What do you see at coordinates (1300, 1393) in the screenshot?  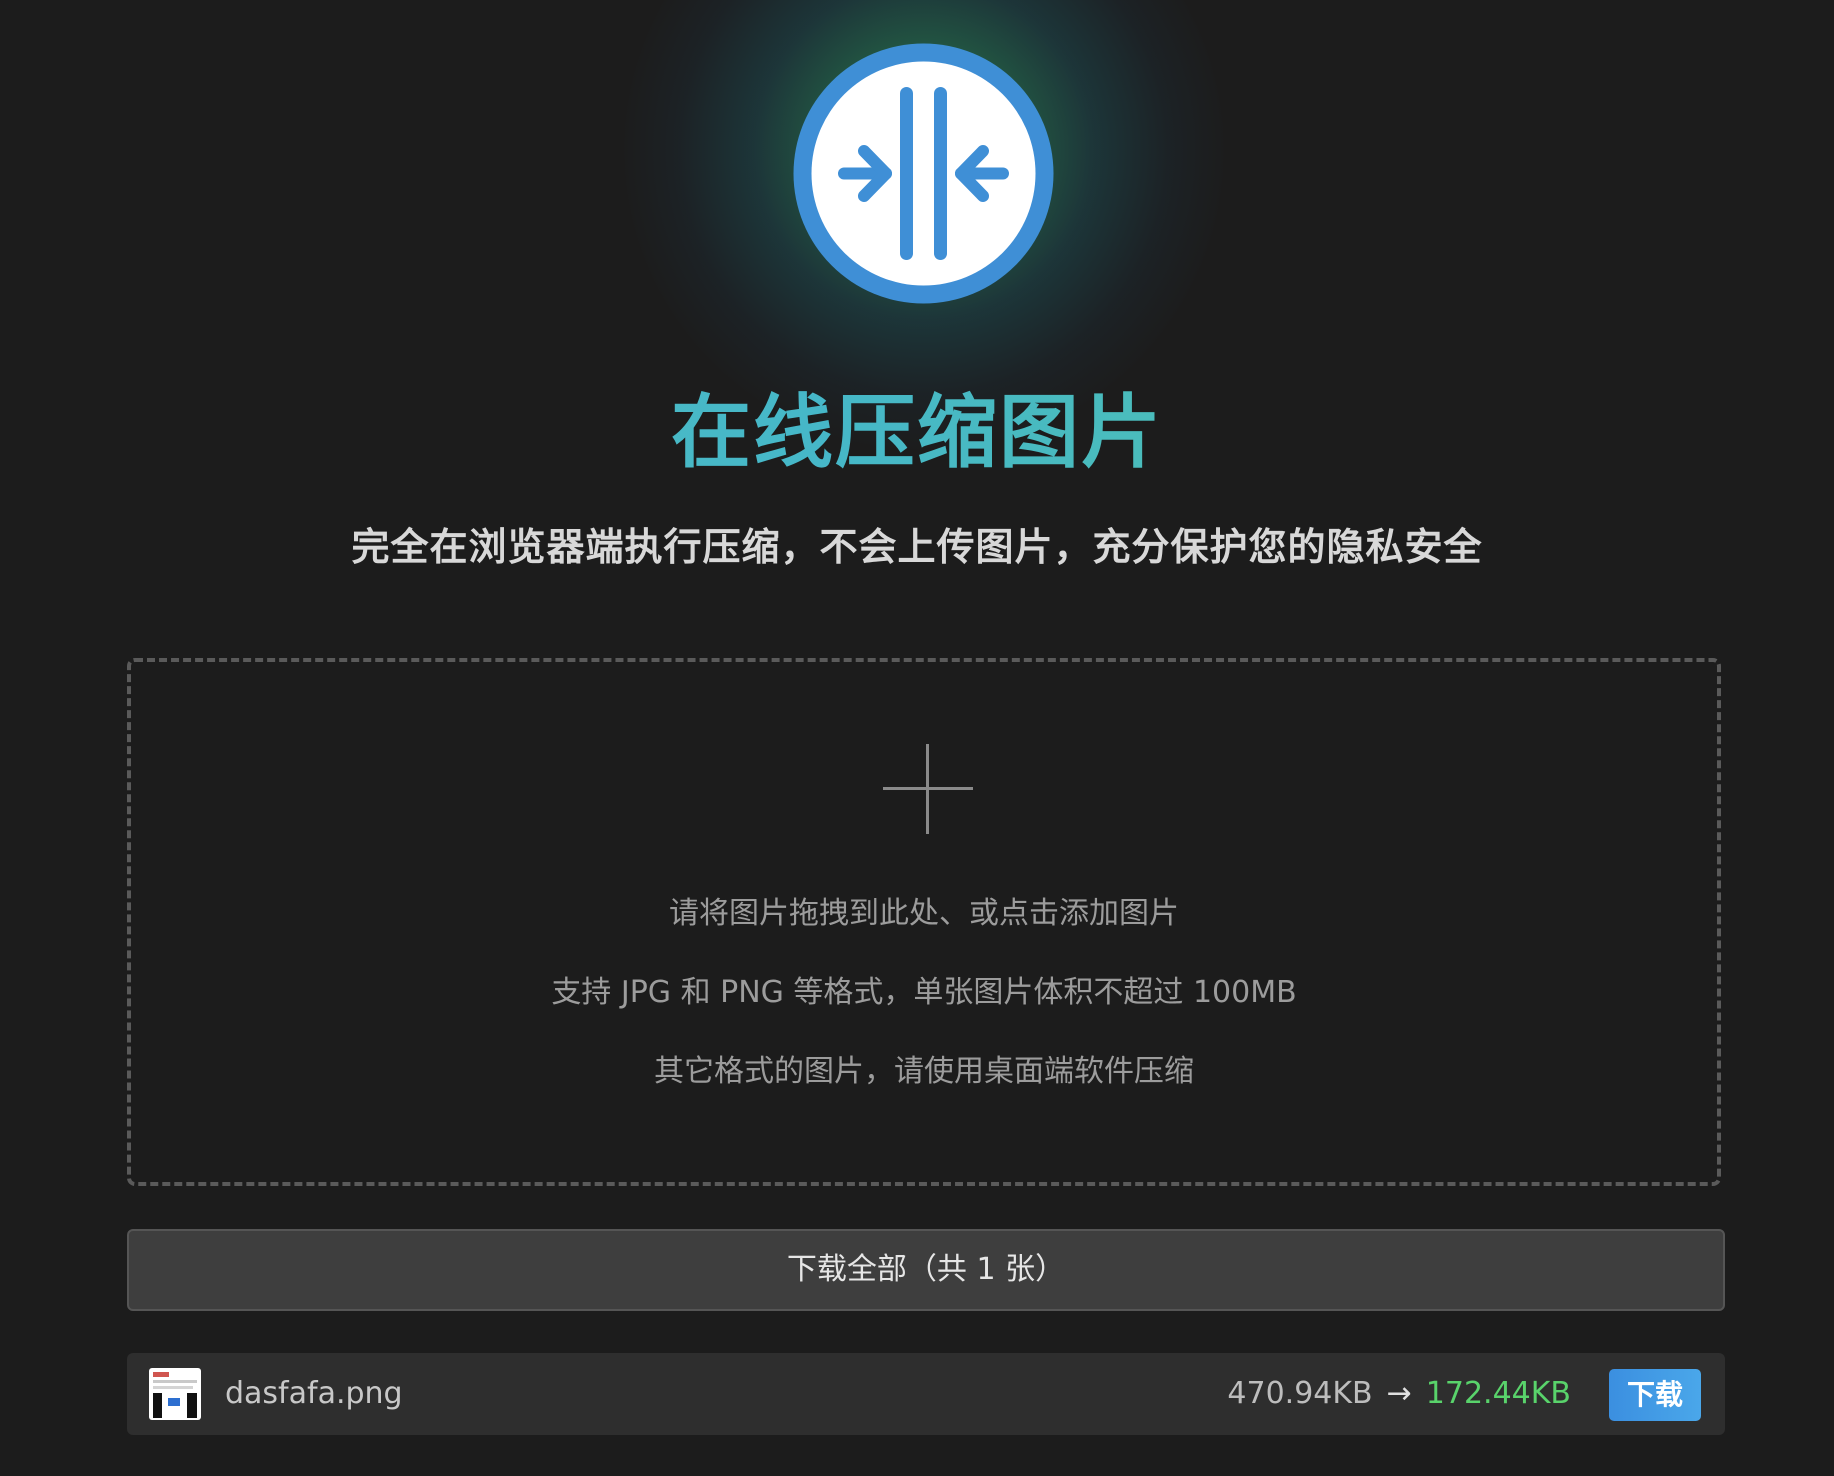 I see `original-size: 470.94KB` at bounding box center [1300, 1393].